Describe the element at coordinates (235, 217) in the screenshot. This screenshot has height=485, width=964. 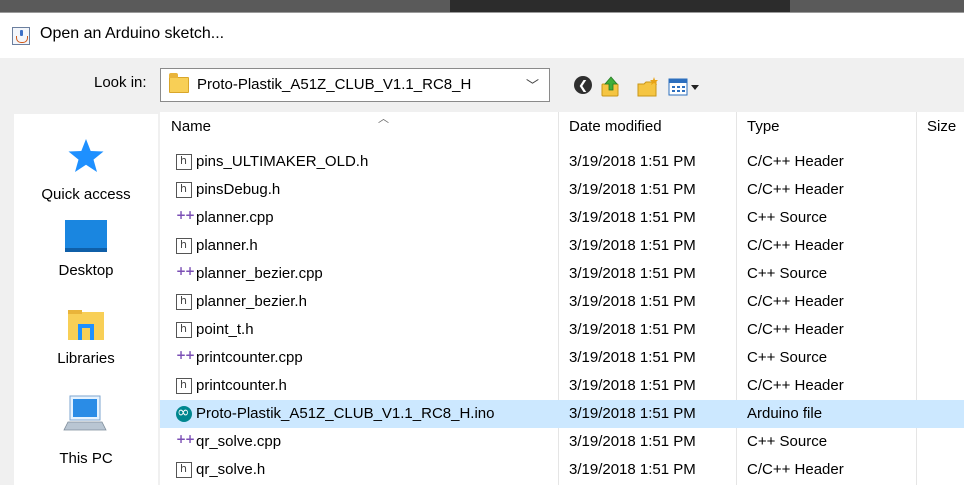
I see `file-name: planner.cpp` at that location.